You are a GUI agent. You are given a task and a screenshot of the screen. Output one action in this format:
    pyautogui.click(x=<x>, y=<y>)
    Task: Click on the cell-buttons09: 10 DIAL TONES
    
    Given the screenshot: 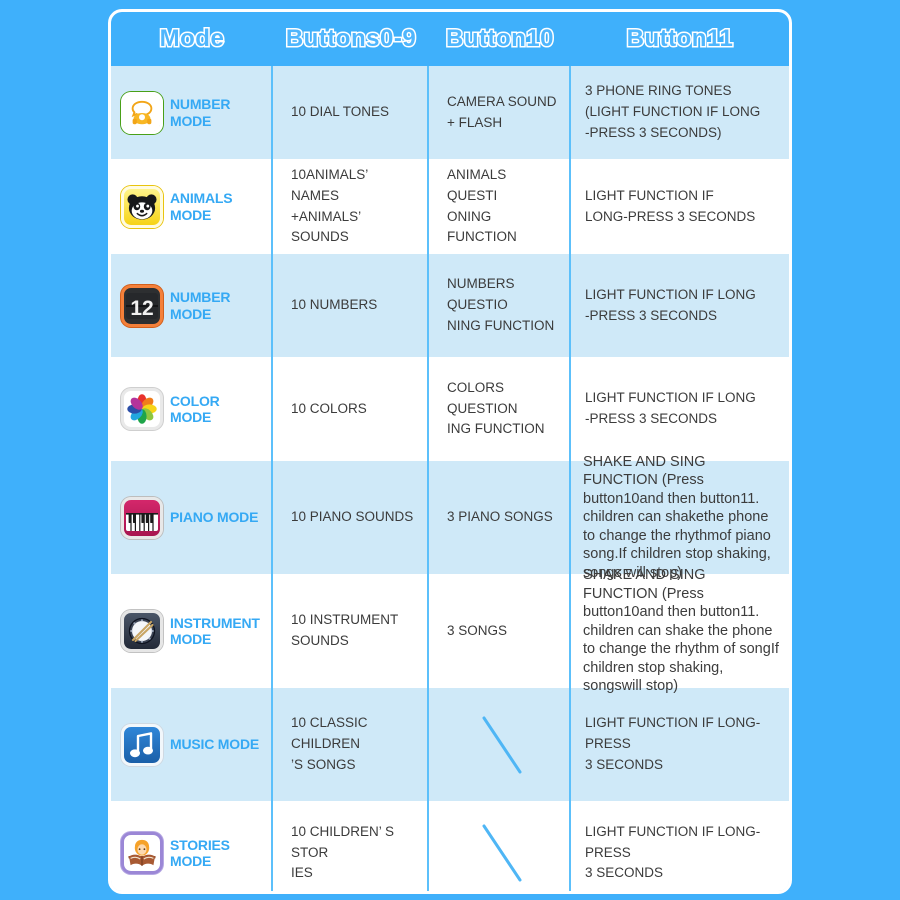 What is the action you would take?
    pyautogui.click(x=351, y=112)
    